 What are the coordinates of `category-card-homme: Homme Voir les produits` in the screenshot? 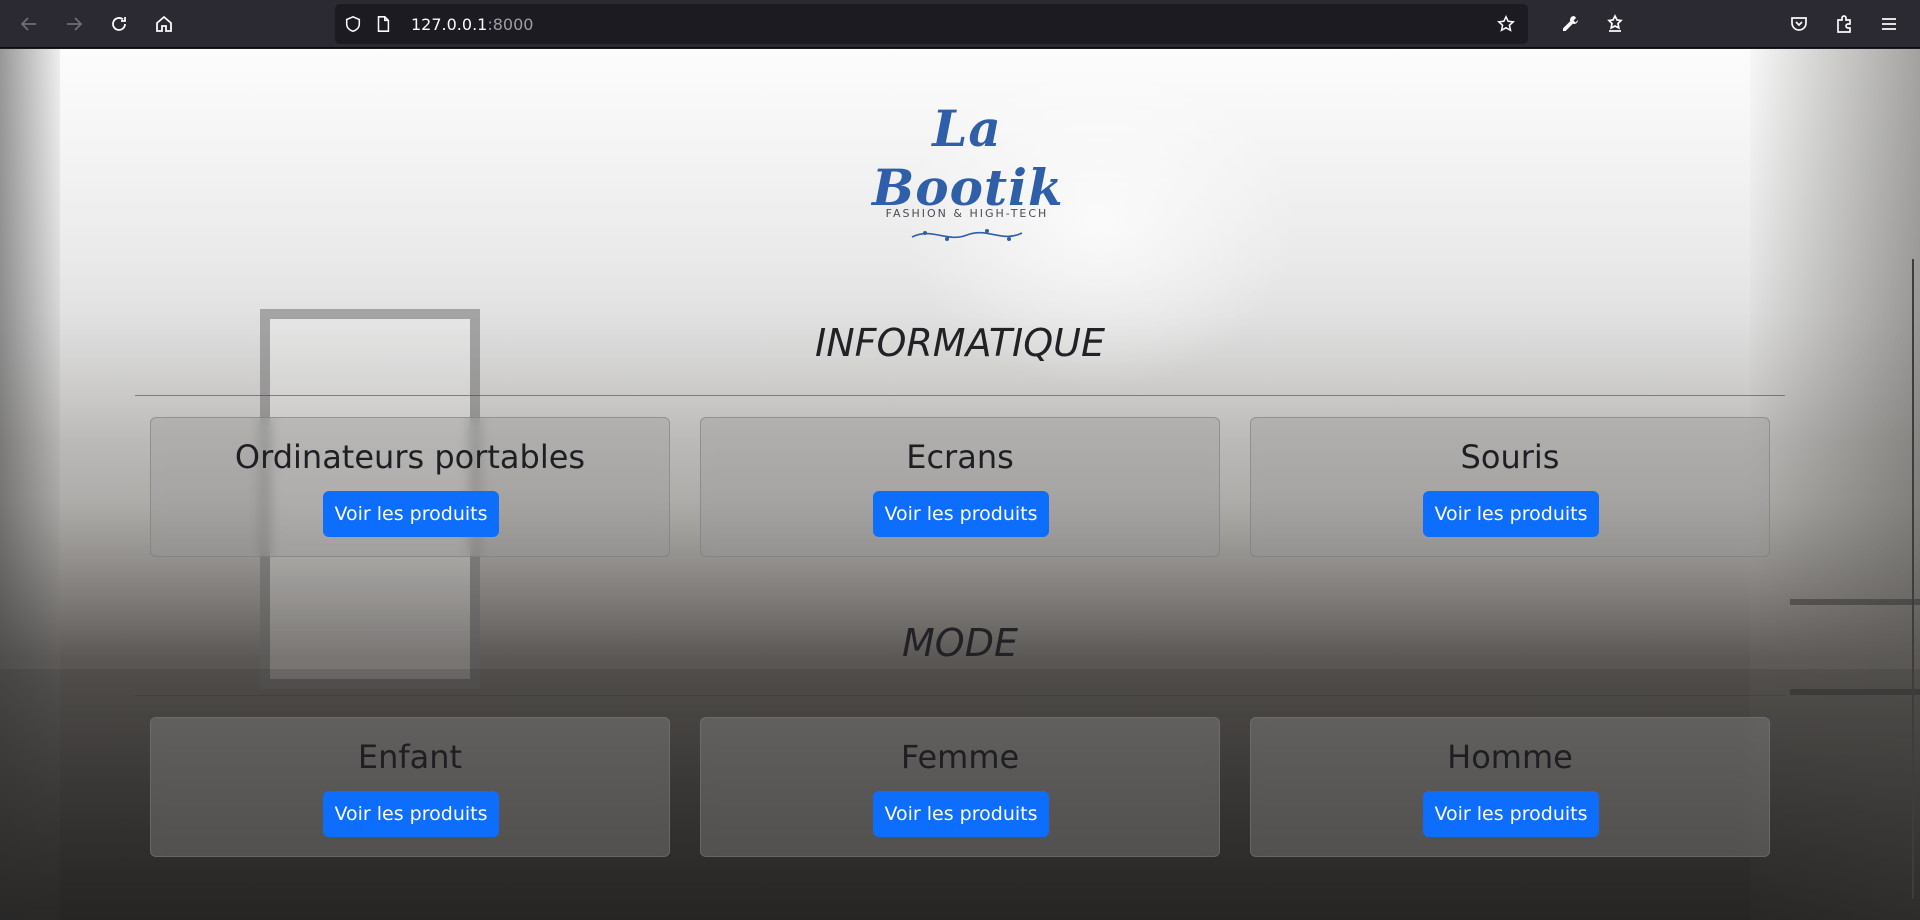 It's located at (1510, 787).